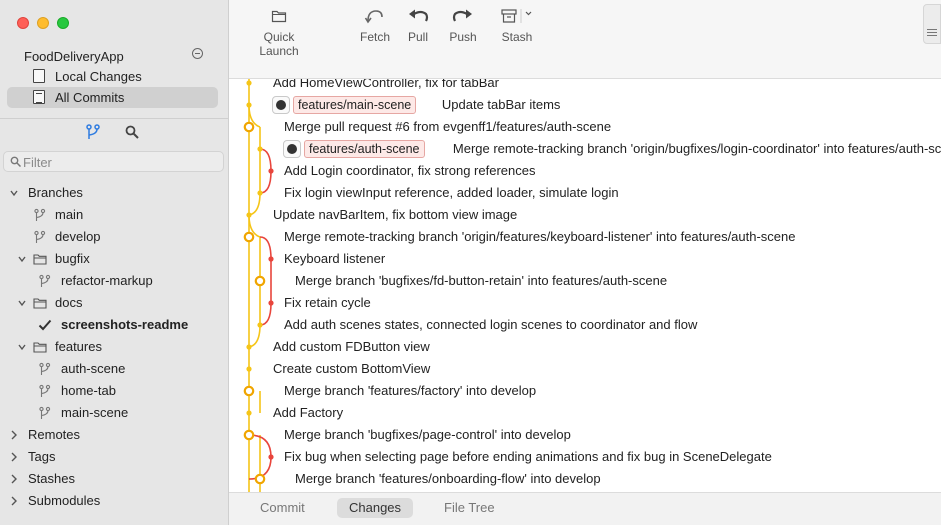 This screenshot has width=941, height=525. Describe the element at coordinates (45, 325) in the screenshot. I see `checkmark-icon` at that location.